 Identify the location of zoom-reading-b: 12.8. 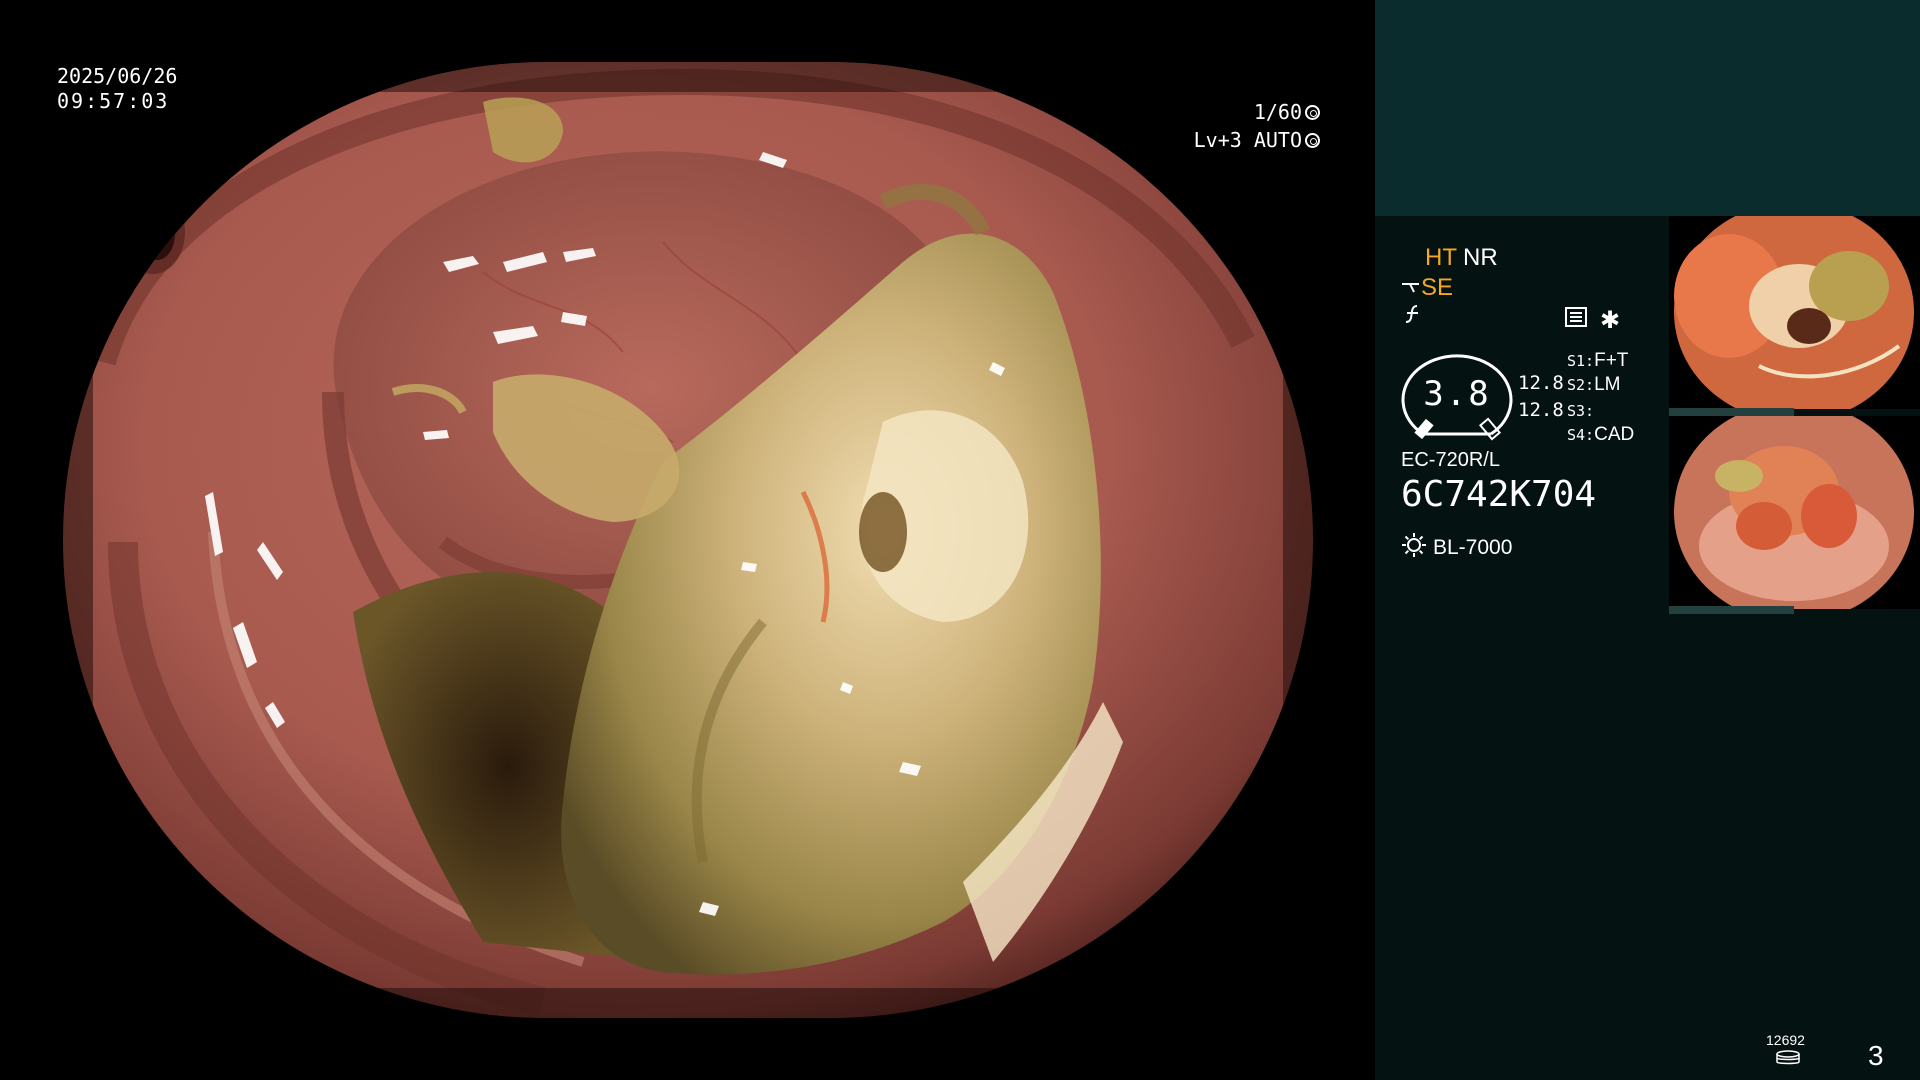
(1541, 410).